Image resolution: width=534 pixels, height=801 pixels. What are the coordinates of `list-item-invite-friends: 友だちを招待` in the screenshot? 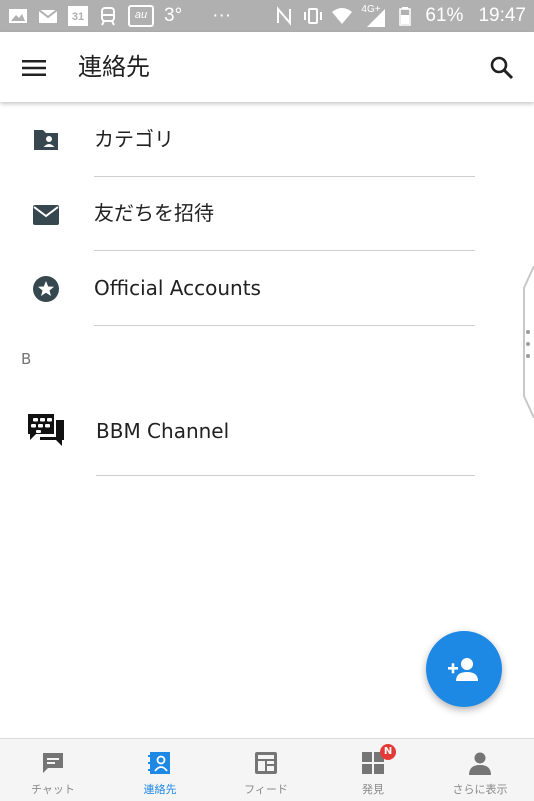 It's located at (267, 215).